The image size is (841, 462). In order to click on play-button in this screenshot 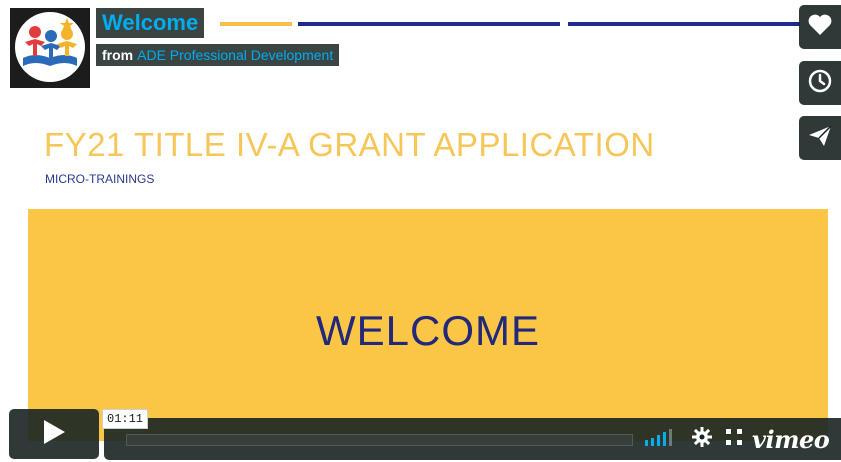, I will do `click(54, 434)`.